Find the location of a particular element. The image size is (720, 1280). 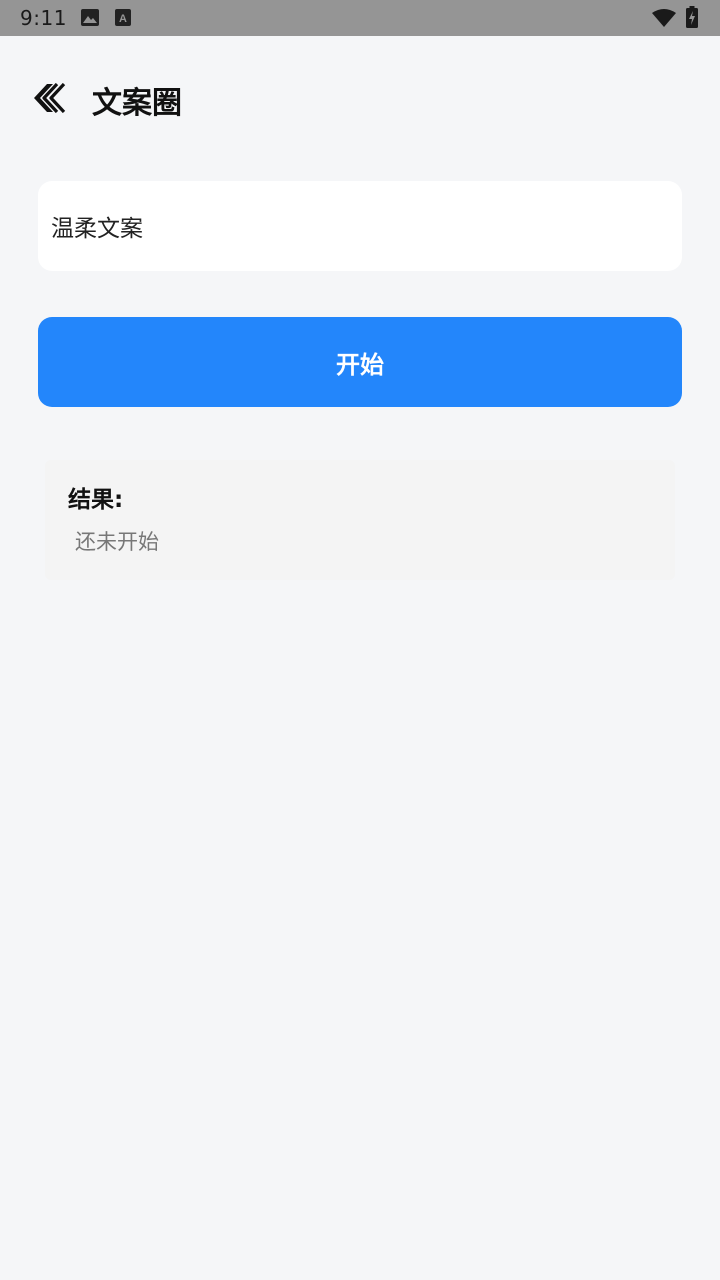

wifi-icon is located at coordinates (664, 20).